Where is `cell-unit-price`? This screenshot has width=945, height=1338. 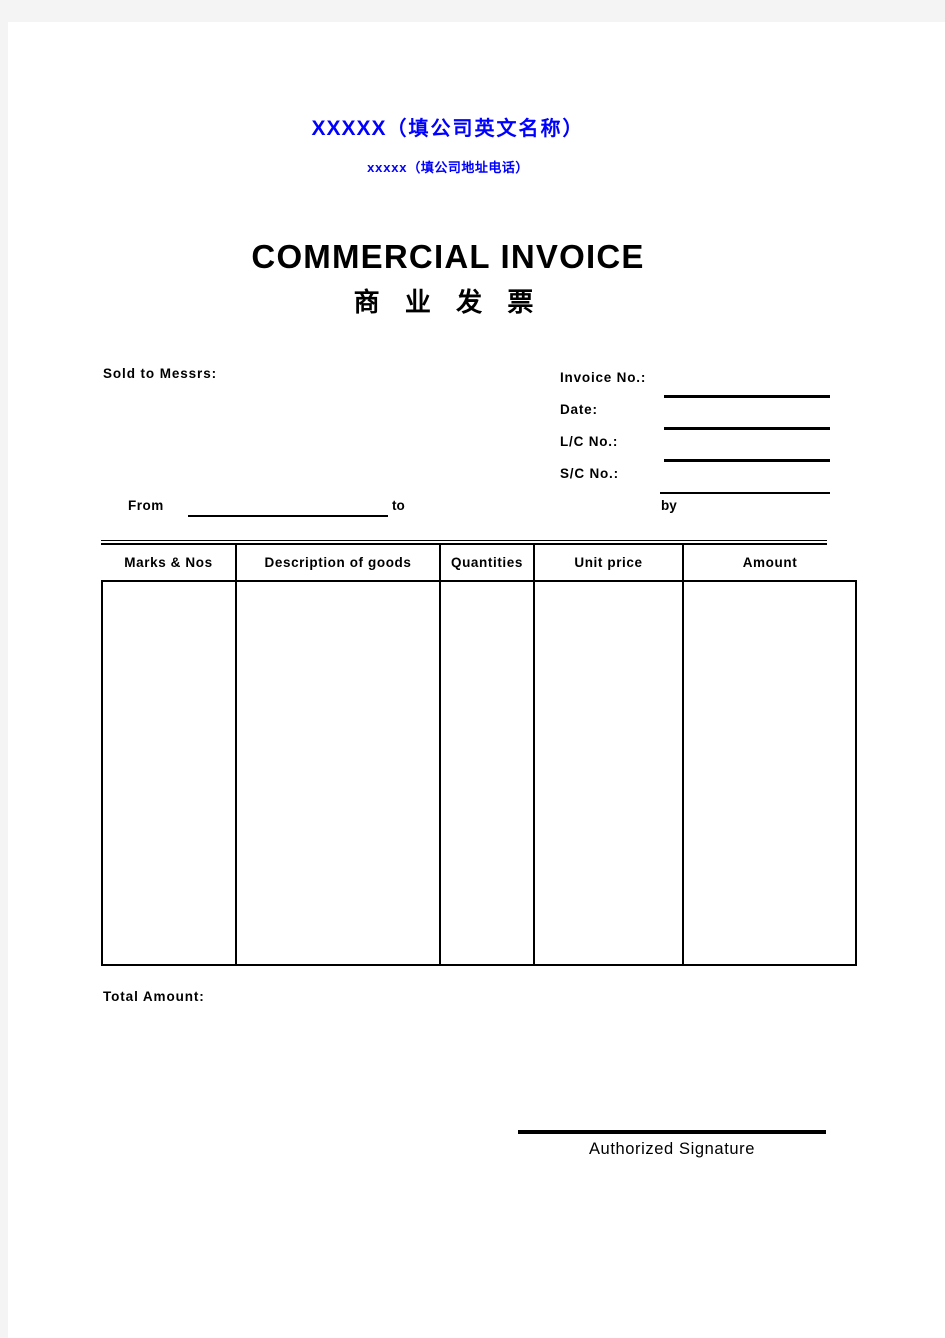
cell-unit-price is located at coordinates (608, 773).